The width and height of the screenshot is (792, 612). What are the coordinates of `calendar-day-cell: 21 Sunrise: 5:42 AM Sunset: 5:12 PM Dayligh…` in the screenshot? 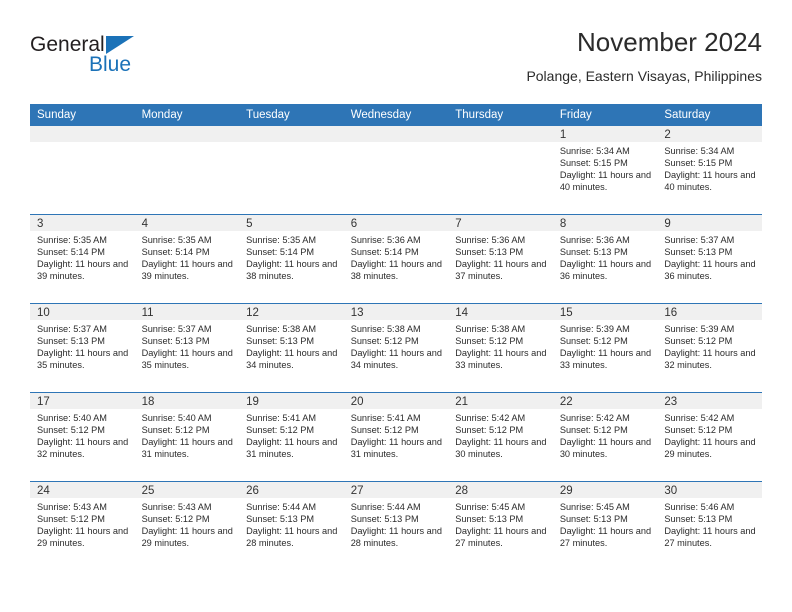 It's located at (500, 437).